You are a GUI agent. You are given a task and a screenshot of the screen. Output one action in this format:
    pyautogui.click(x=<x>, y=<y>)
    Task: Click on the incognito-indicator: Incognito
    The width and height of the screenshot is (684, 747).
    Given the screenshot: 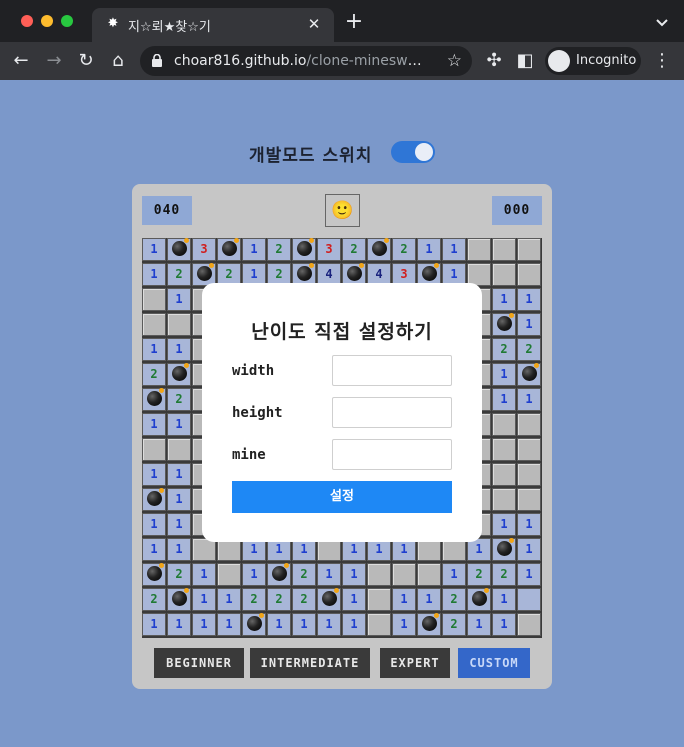 What is the action you would take?
    pyautogui.click(x=593, y=61)
    